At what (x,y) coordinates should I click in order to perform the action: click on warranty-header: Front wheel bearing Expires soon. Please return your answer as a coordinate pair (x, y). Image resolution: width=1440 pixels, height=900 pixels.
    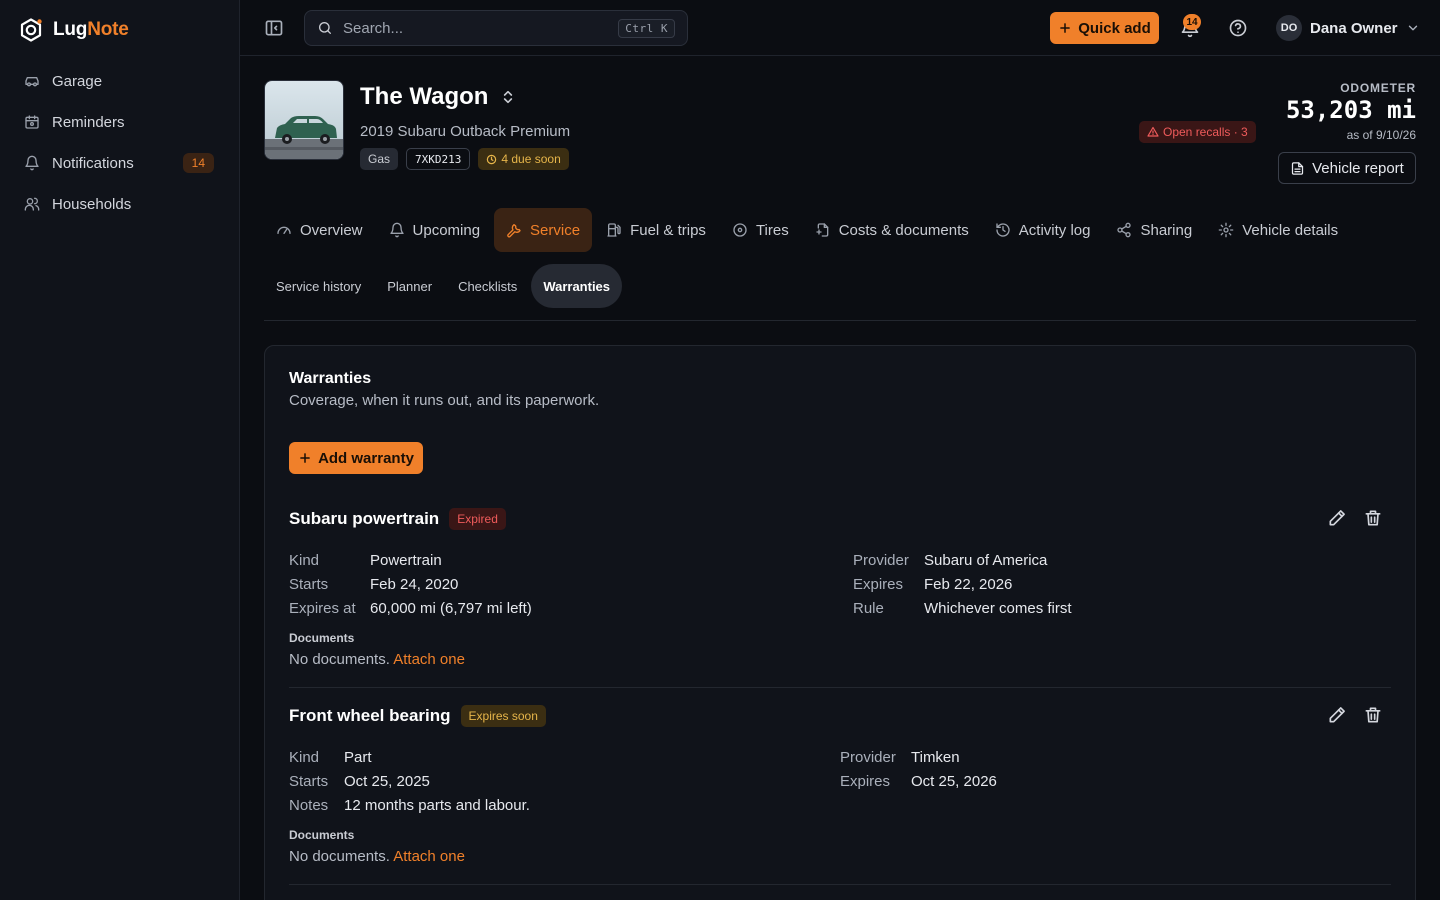
    Looking at the image, I should click on (840, 716).